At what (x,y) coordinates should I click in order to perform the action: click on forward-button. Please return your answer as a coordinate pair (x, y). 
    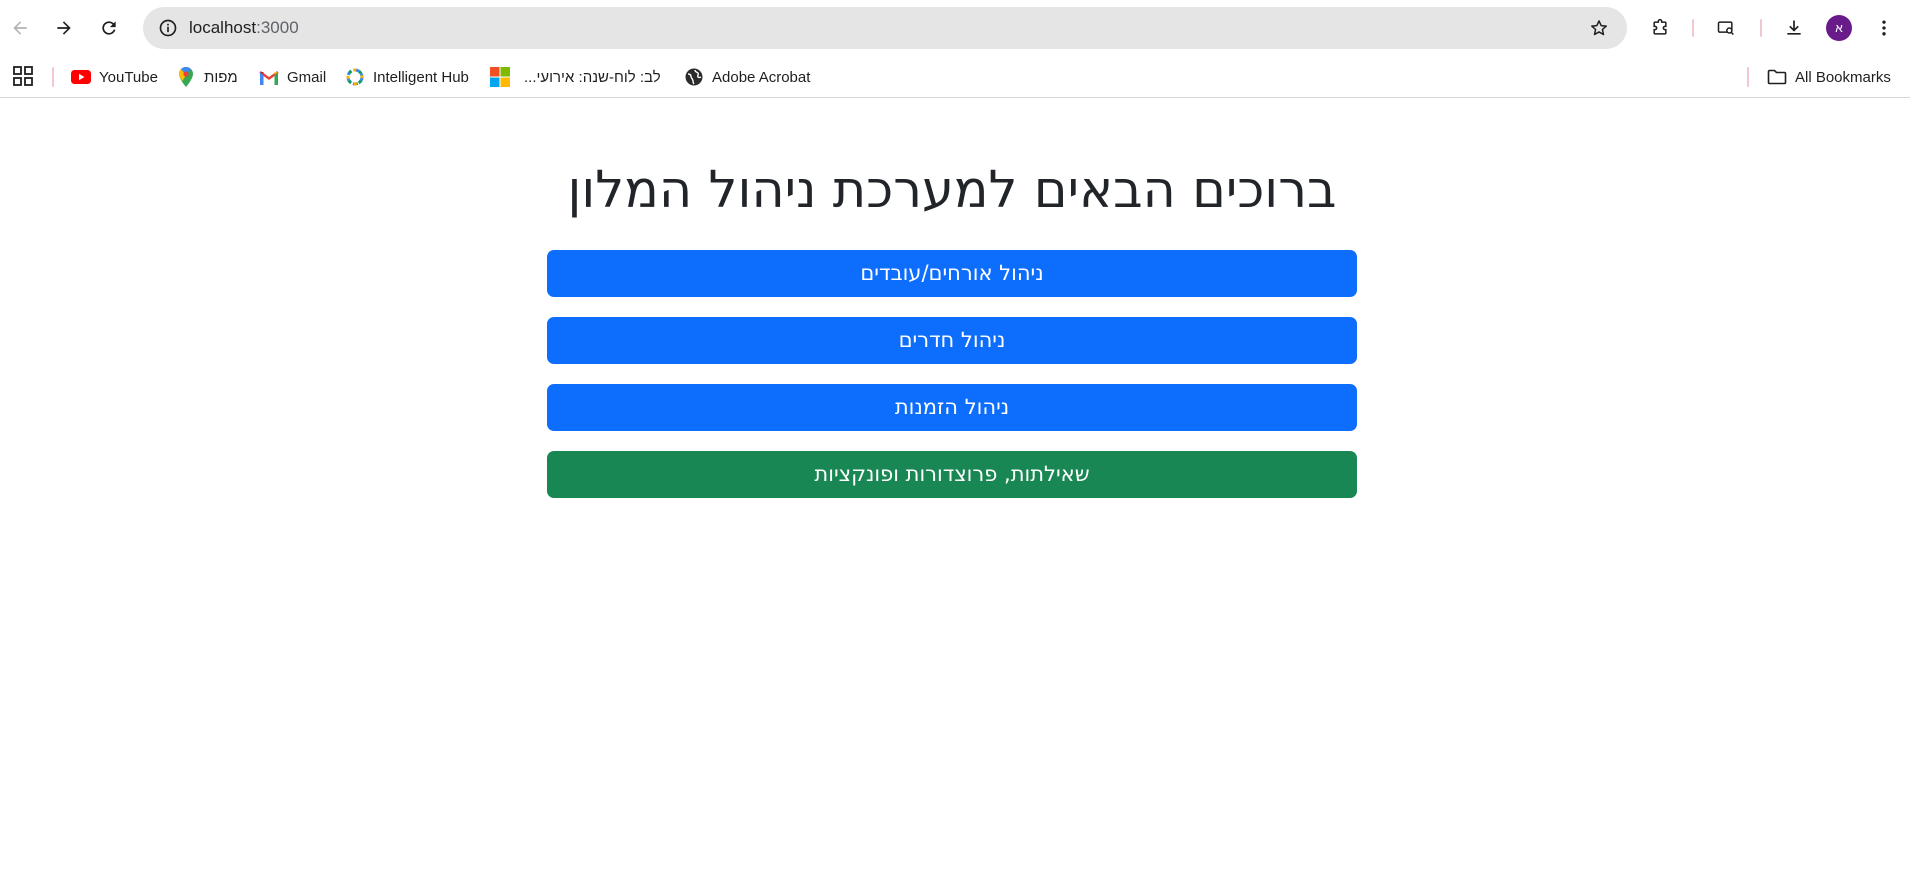
    Looking at the image, I should click on (64, 28).